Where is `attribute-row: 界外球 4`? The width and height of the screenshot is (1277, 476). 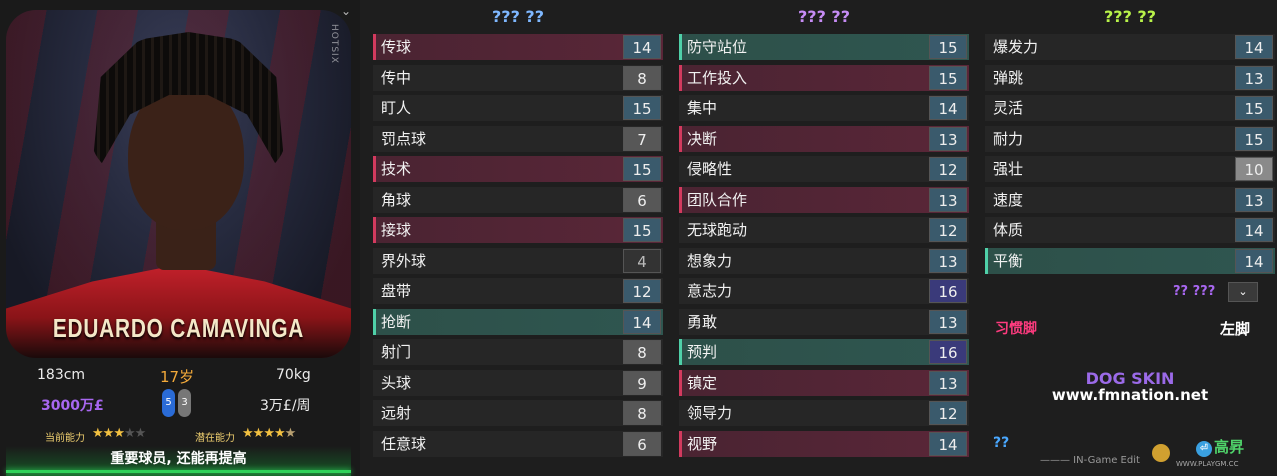
attribute-row: 界外球 4 is located at coordinates (518, 260).